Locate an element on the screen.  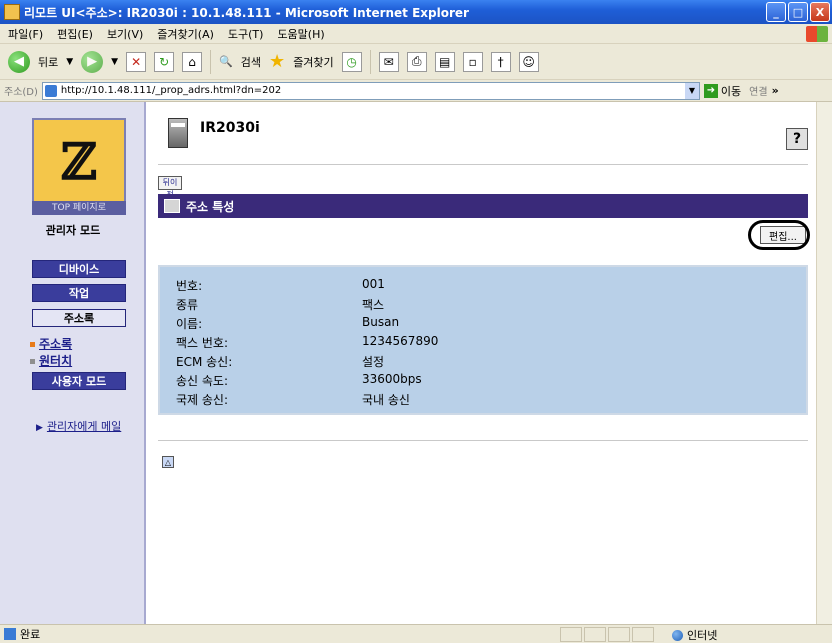
menu-tools: 도구(T) is located at coordinates (246, 34).